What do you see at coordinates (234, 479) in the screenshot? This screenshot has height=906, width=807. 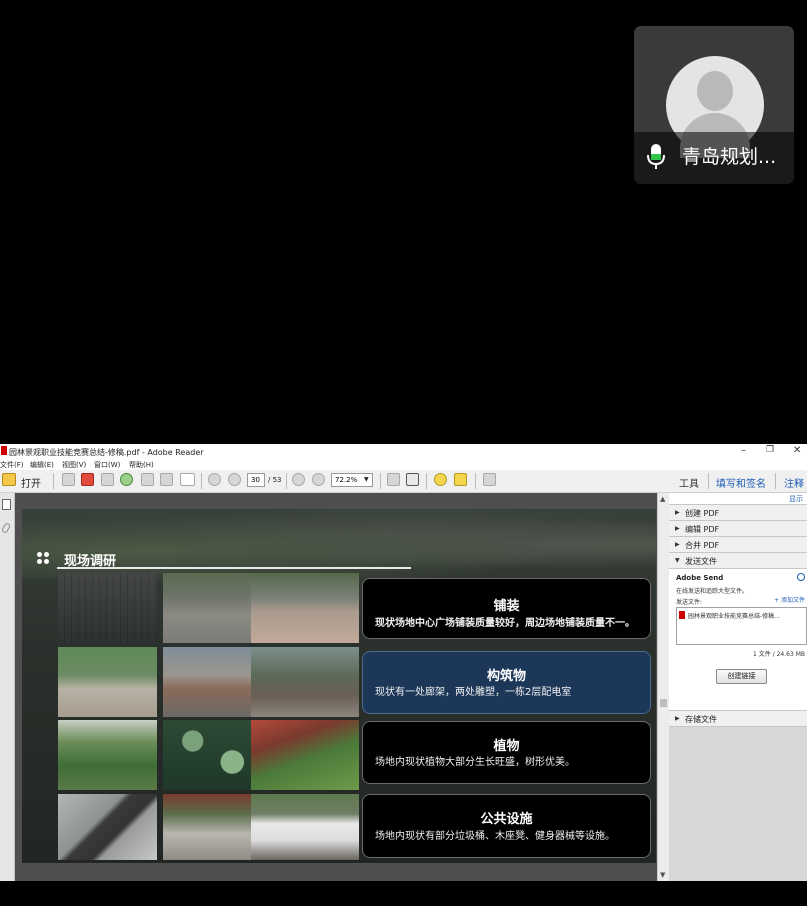 I see `next-page-icon` at bounding box center [234, 479].